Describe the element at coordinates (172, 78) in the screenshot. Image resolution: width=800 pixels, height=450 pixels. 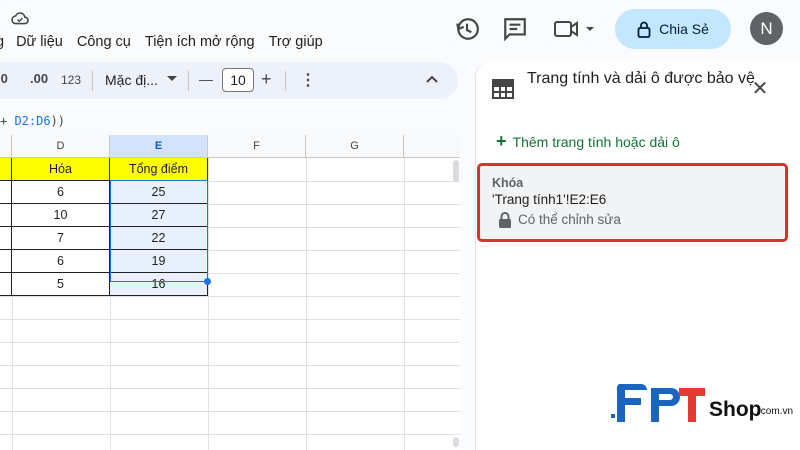
I see `chevron-down-icon` at that location.